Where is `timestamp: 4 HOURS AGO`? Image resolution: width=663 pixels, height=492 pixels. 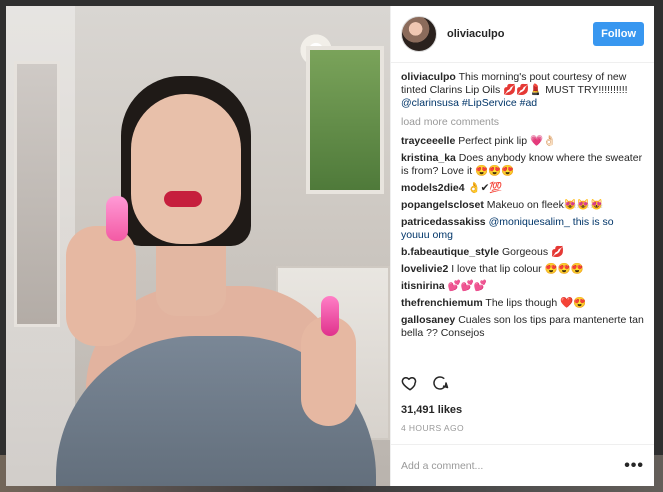 timestamp: 4 HOURS AGO is located at coordinates (432, 428).